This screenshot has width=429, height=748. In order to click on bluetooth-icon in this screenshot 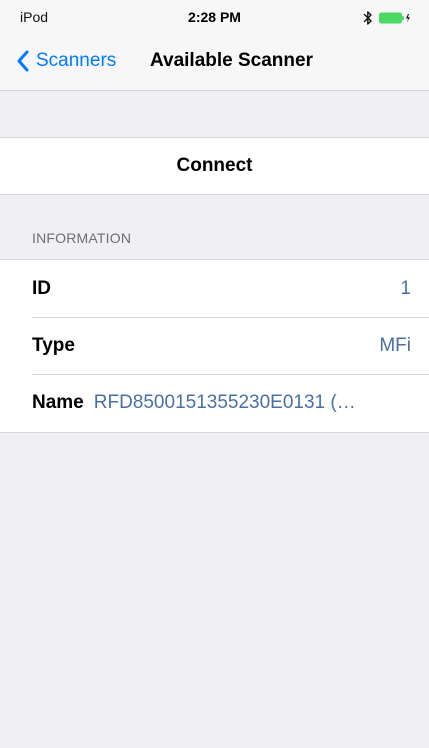, I will do `click(368, 18)`.